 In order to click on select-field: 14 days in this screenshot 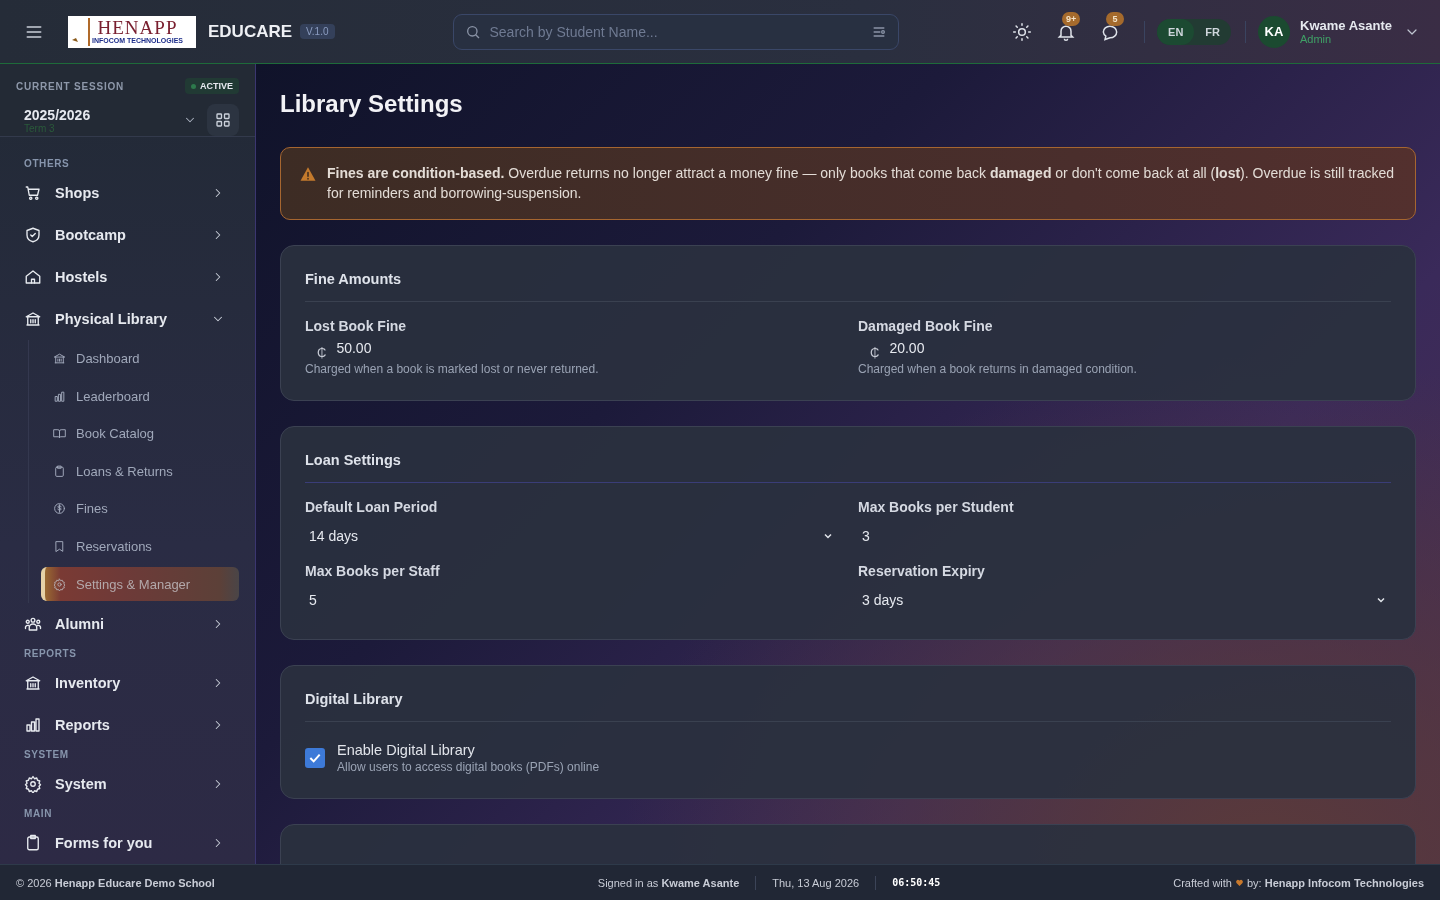, I will do `click(571, 536)`.